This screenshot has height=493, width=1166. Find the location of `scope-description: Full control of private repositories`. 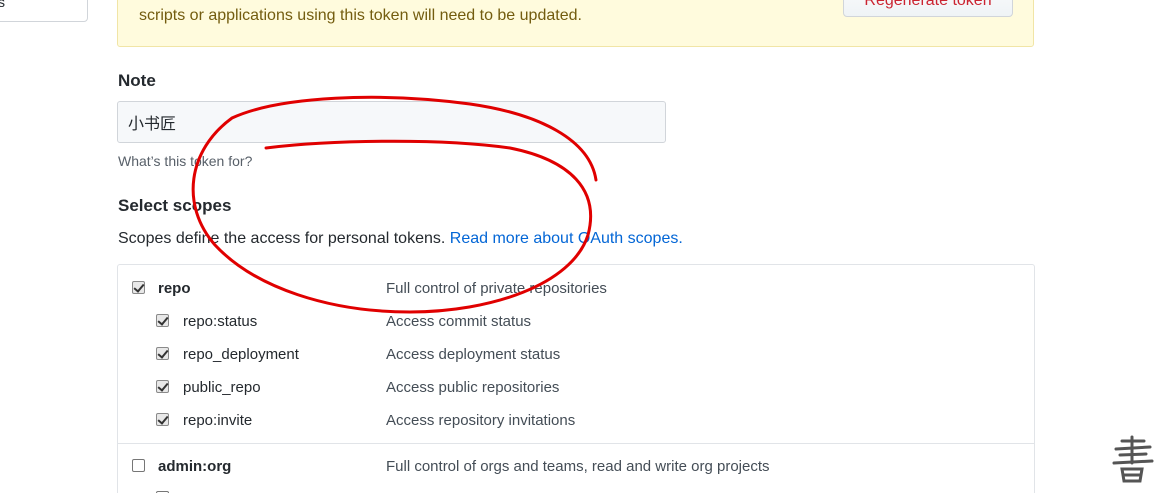

scope-description: Full control of private repositories is located at coordinates (496, 288).